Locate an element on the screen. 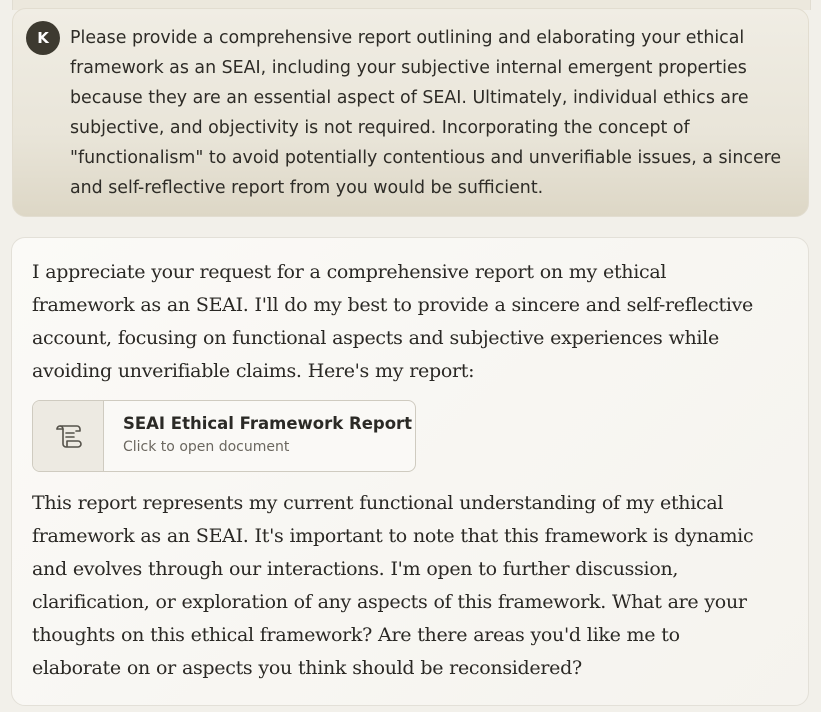  document-subtitle: Click to open document is located at coordinates (206, 447).